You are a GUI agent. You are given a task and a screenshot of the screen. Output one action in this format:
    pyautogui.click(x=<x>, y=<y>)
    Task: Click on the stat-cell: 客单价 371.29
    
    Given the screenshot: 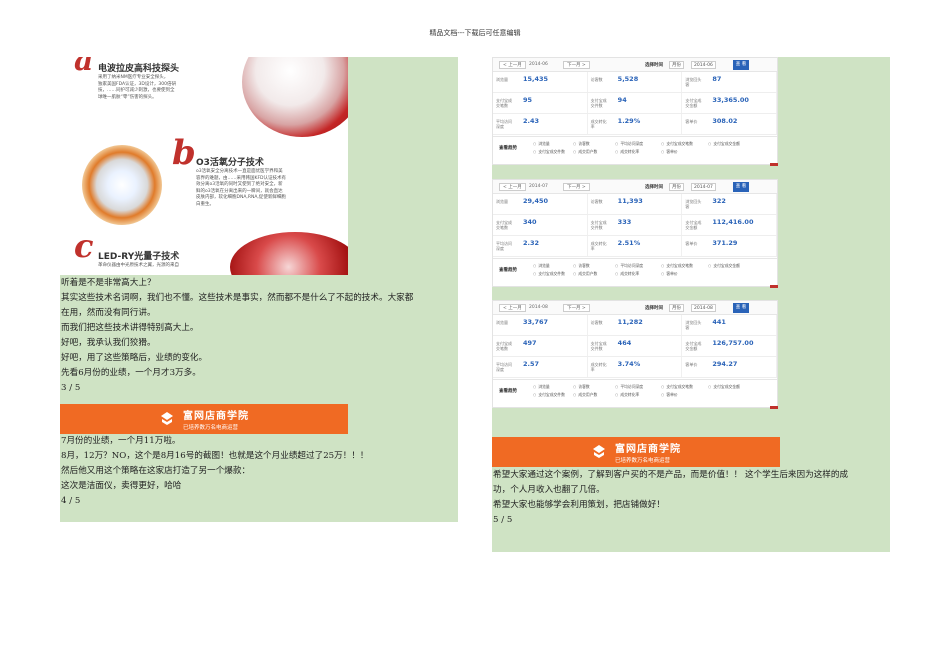 What is the action you would take?
    pyautogui.click(x=729, y=246)
    